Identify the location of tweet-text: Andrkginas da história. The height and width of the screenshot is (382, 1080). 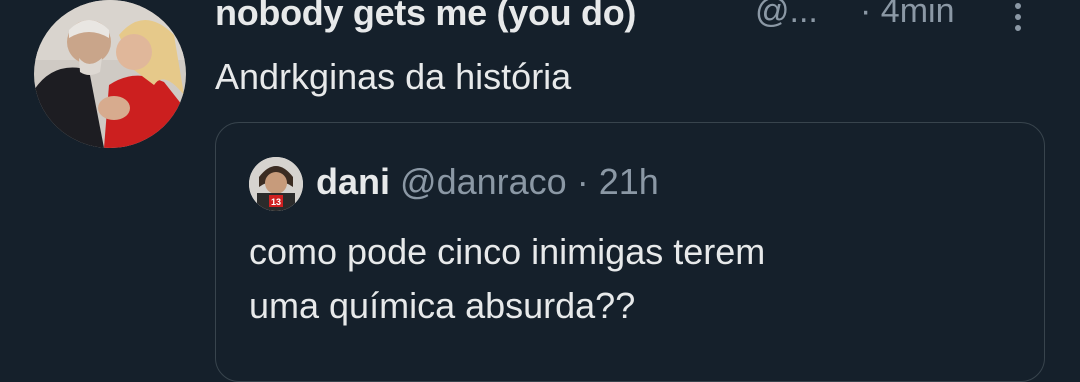
(393, 76).